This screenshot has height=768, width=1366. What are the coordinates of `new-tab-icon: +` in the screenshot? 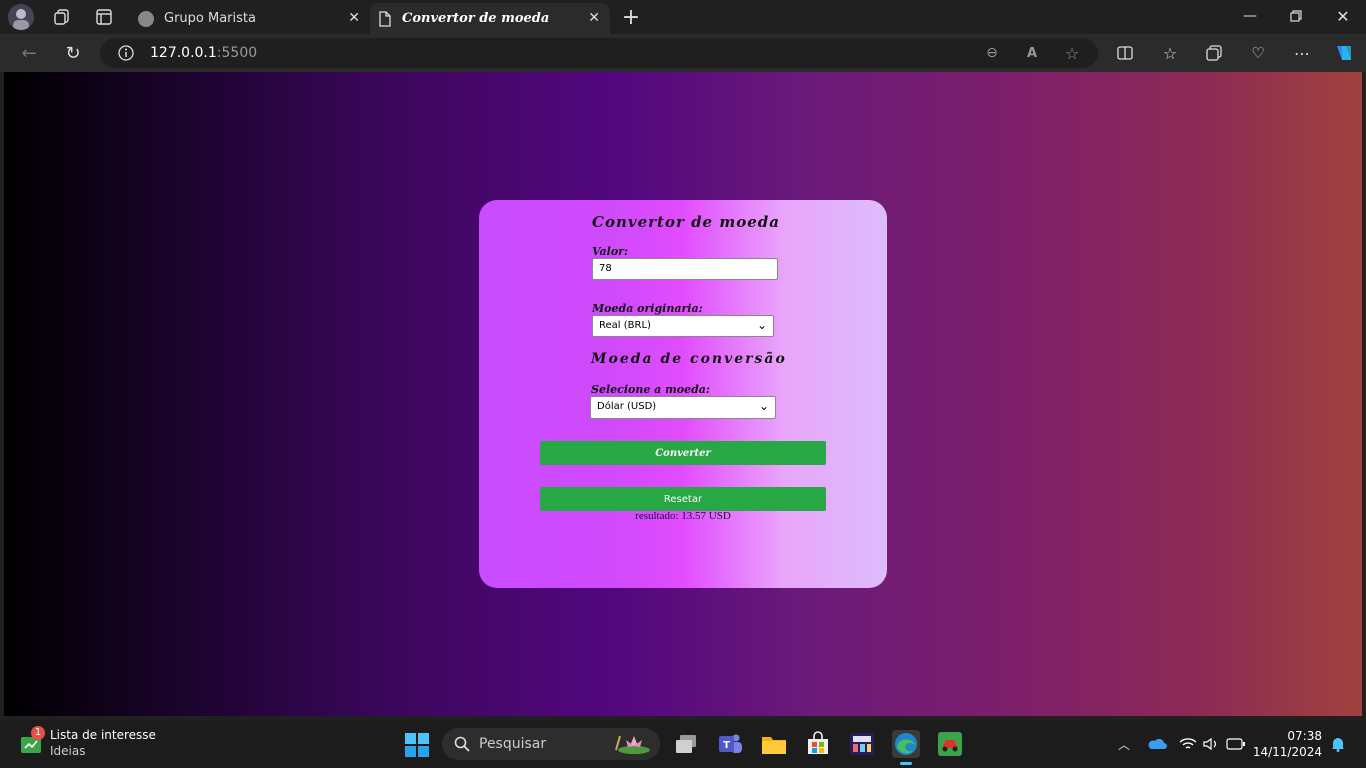 It's located at (631, 17).